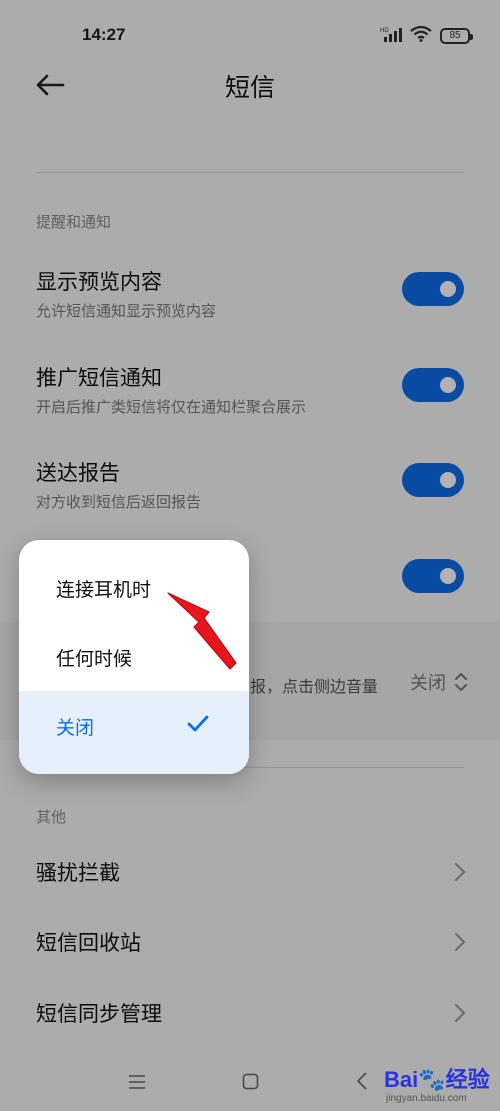 Image resolution: width=500 pixels, height=1111 pixels. I want to click on option-label: 关闭, so click(75, 728).